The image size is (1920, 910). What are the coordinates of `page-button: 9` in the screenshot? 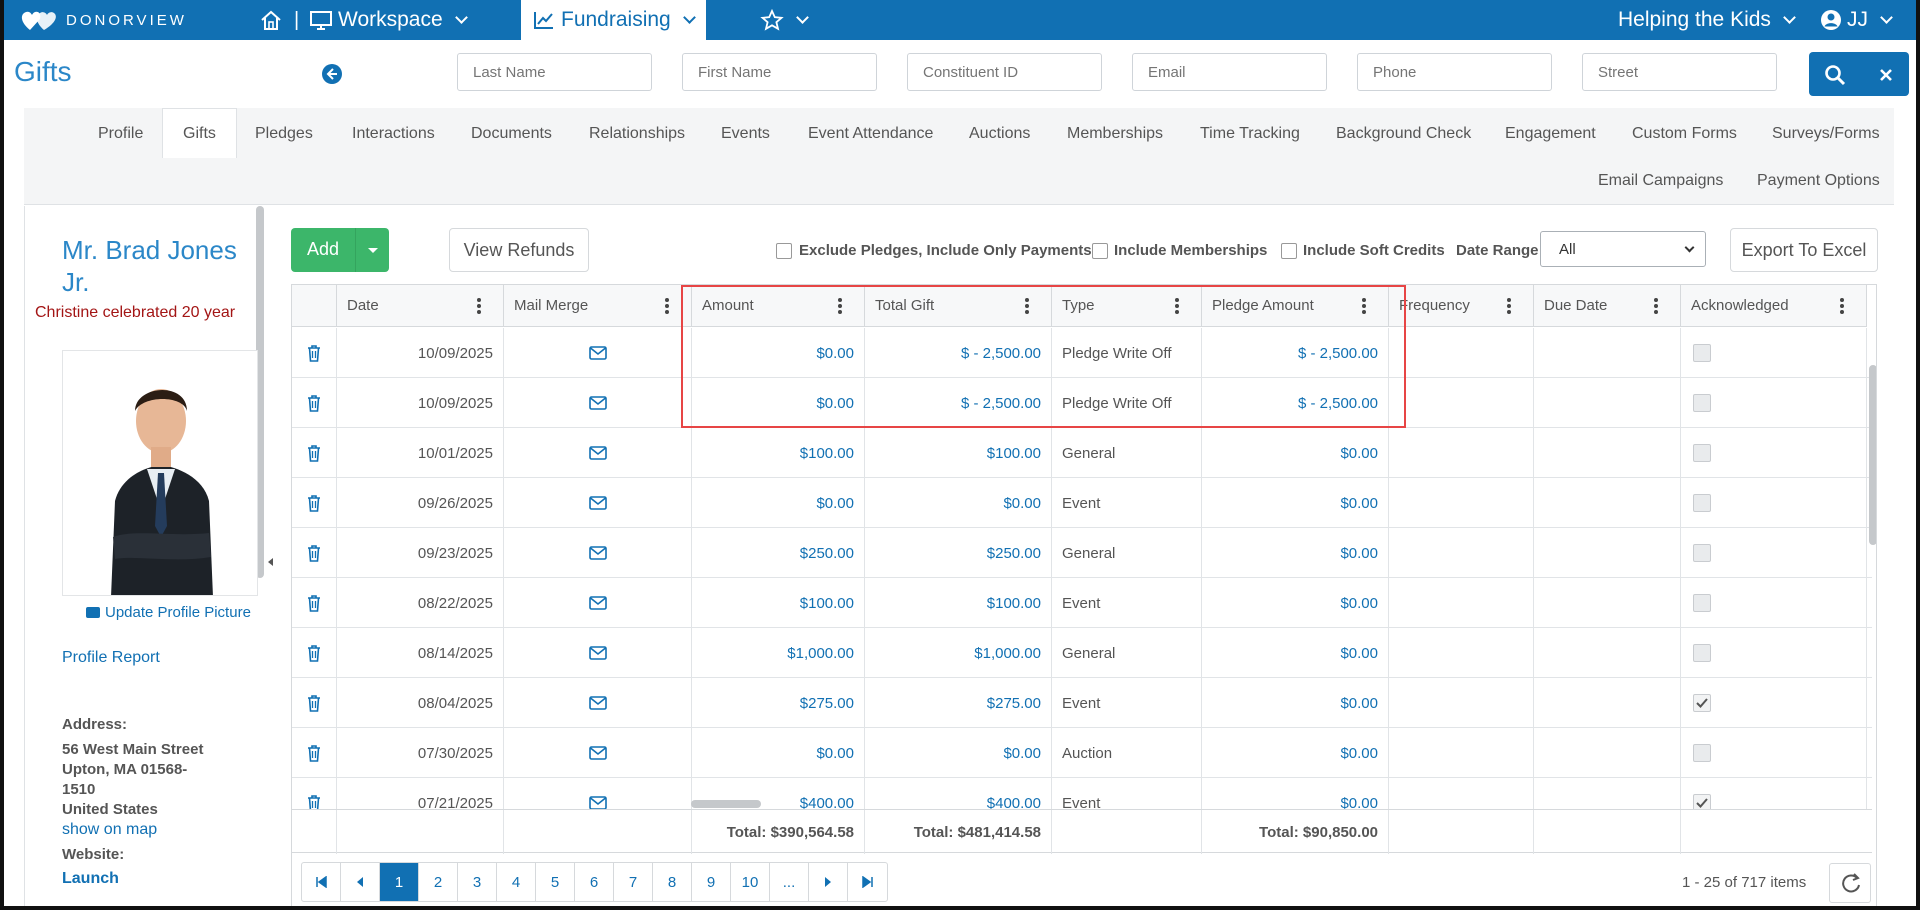 It's located at (711, 882).